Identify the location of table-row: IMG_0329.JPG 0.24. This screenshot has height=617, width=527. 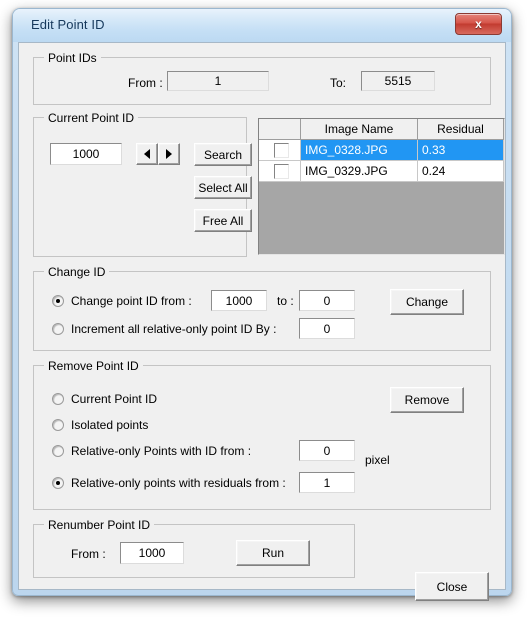
(381, 171).